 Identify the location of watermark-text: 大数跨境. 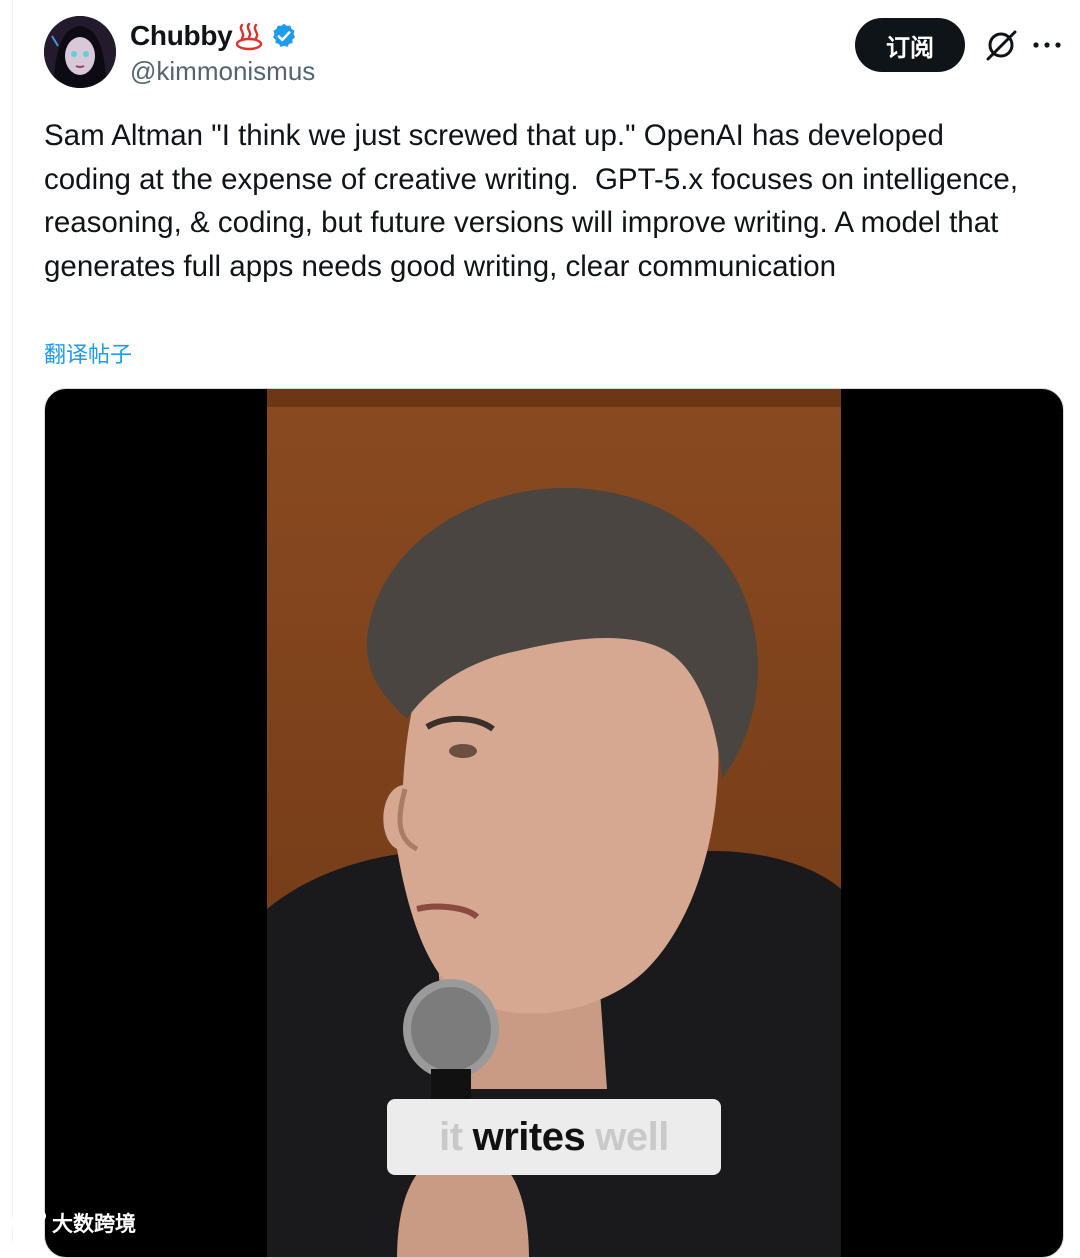
(94, 1224).